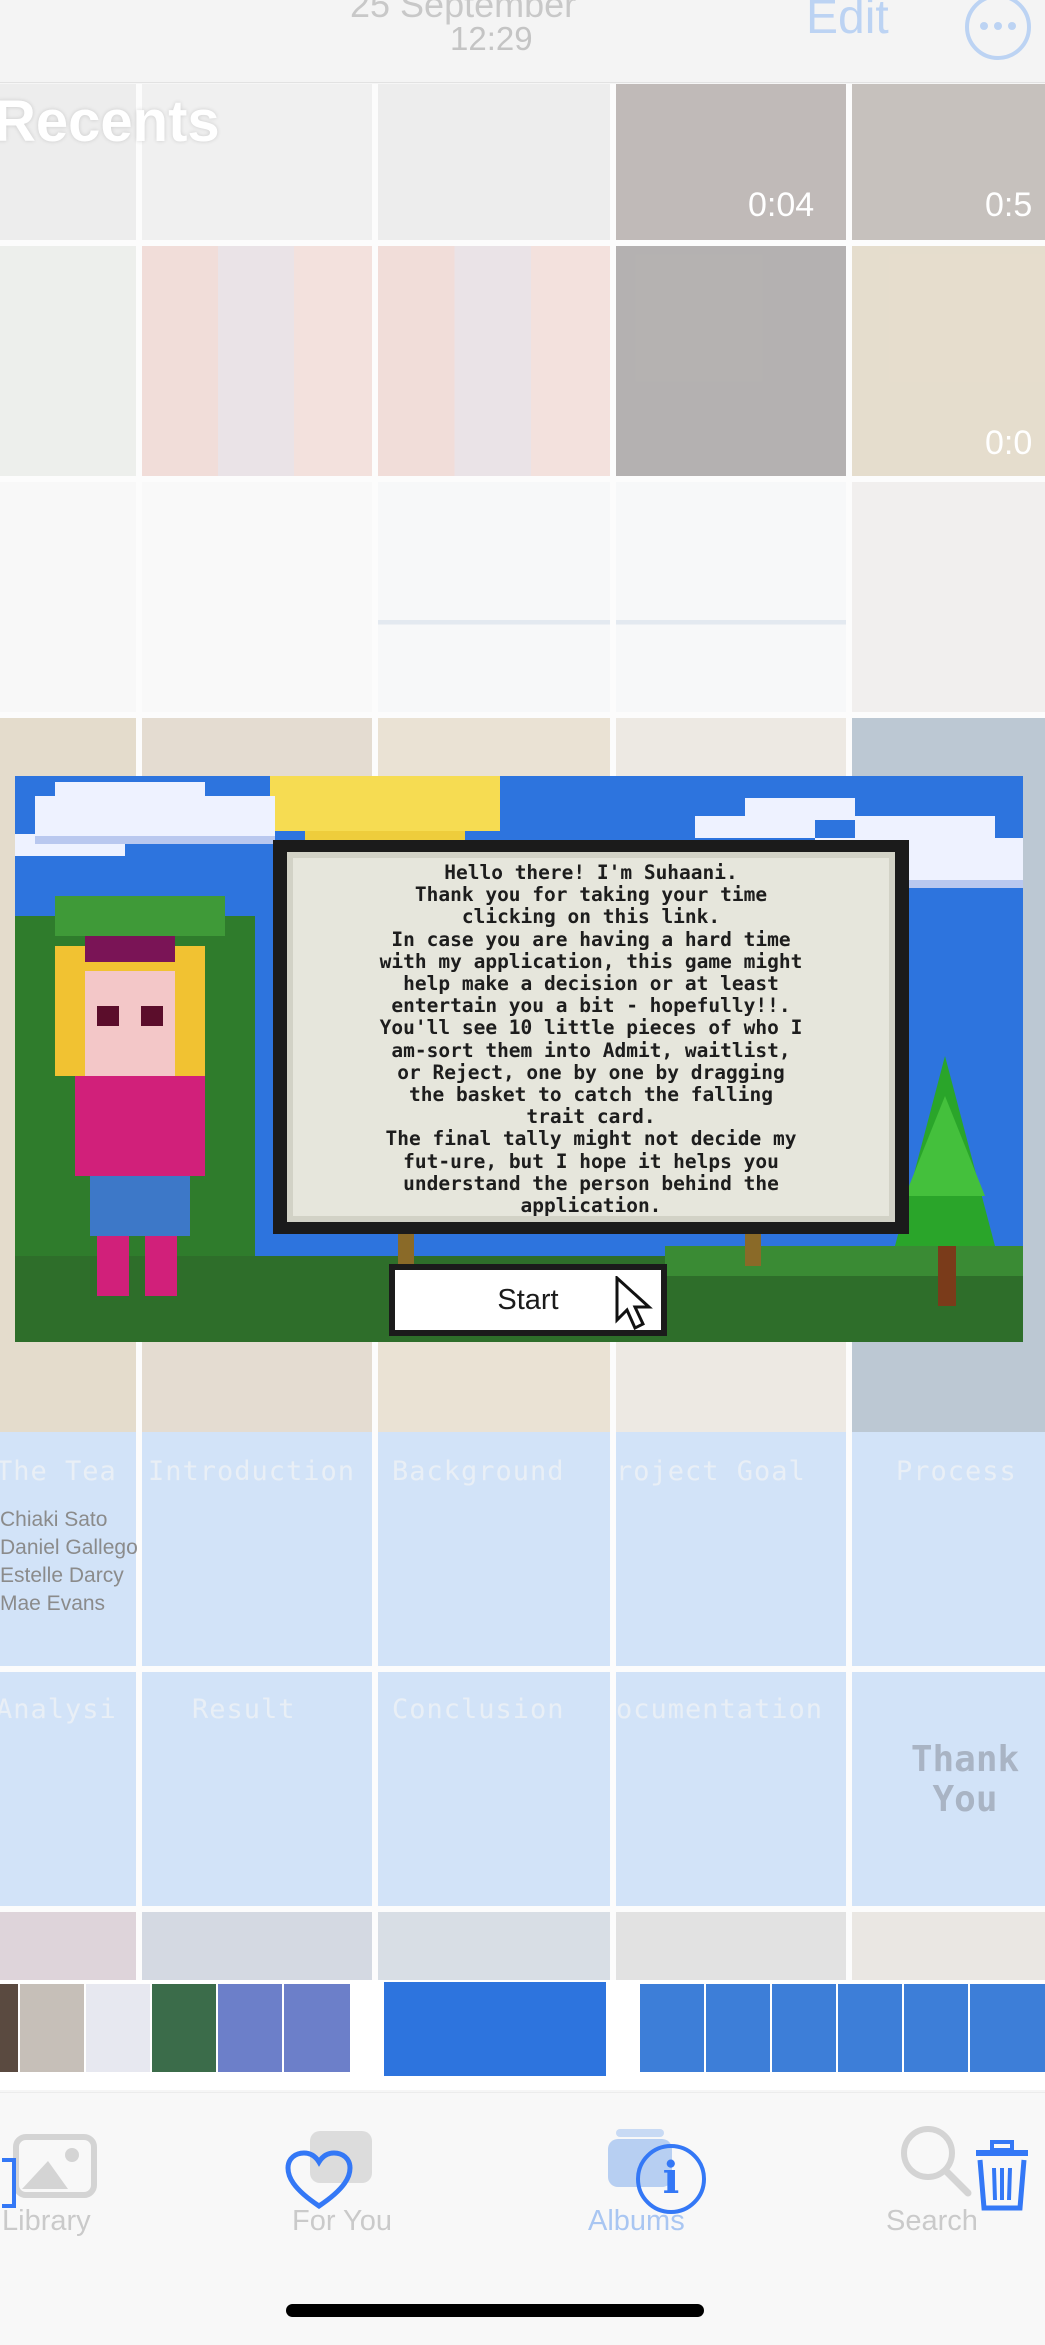  I want to click on slide-title: ocumentation, so click(720, 1709).